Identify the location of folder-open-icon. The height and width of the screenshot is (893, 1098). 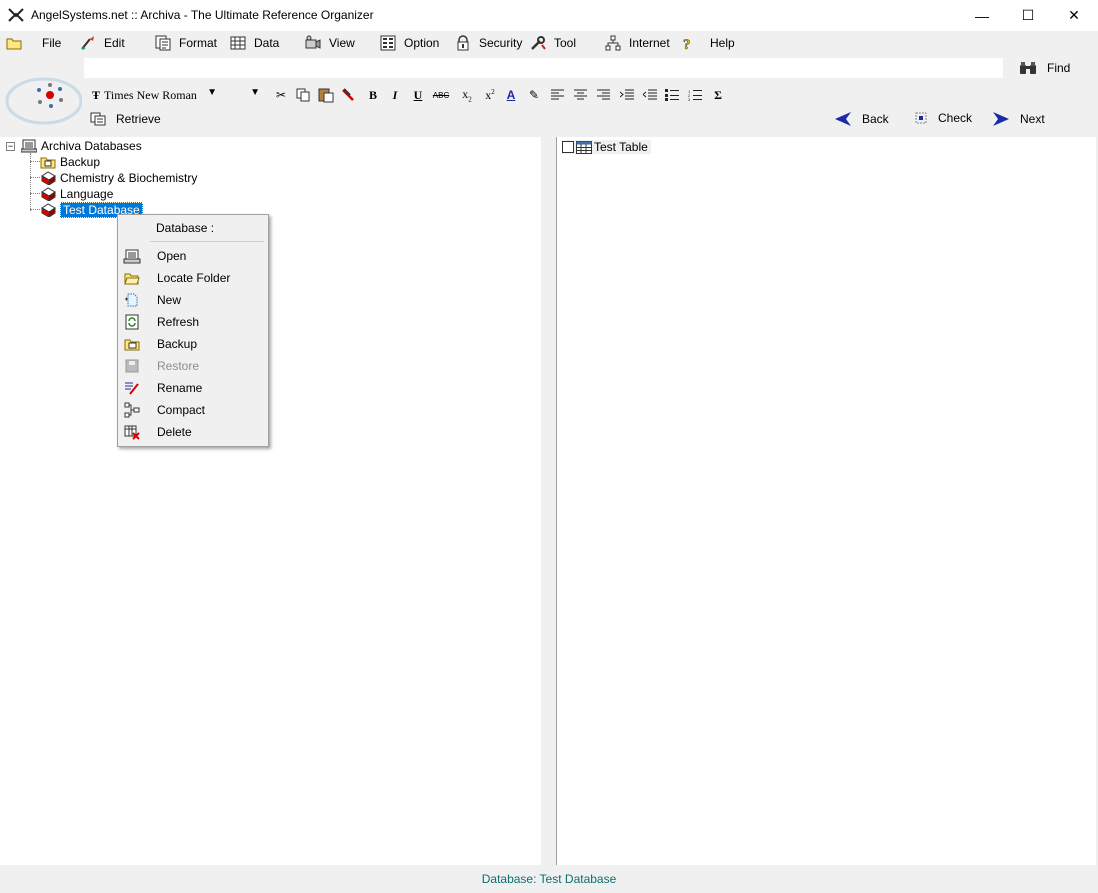
(132, 279).